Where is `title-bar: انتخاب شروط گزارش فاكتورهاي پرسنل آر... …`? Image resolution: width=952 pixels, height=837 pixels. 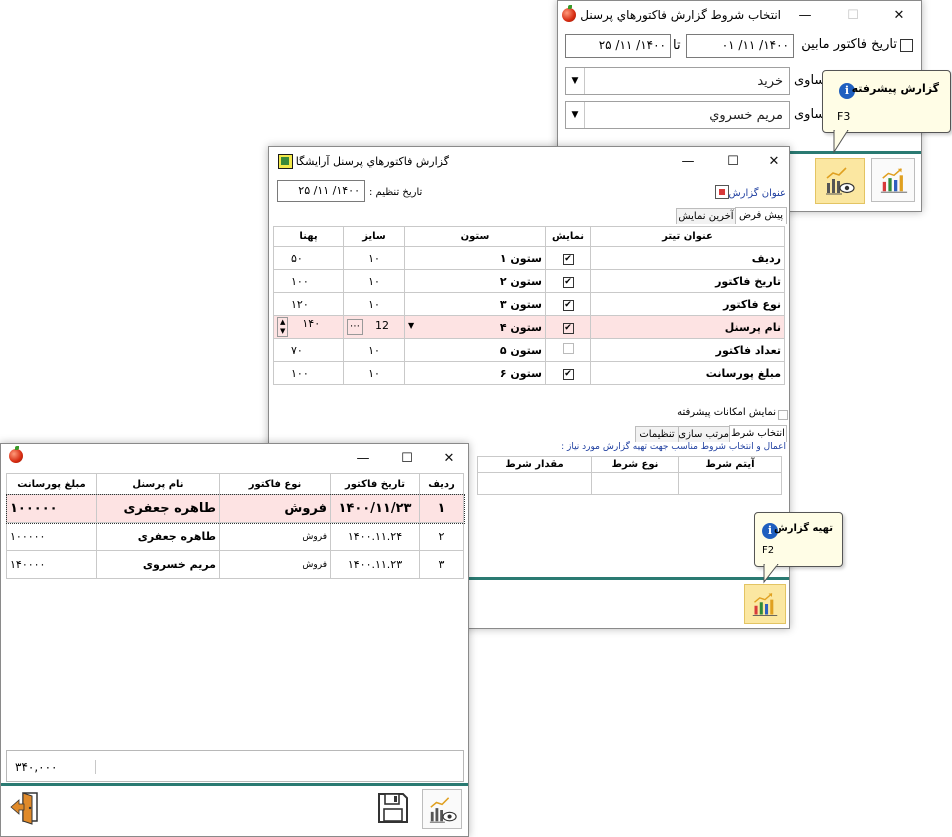 title-bar: انتخاب شروط گزارش فاكتورهاي پرسنل آر... … is located at coordinates (739, 15).